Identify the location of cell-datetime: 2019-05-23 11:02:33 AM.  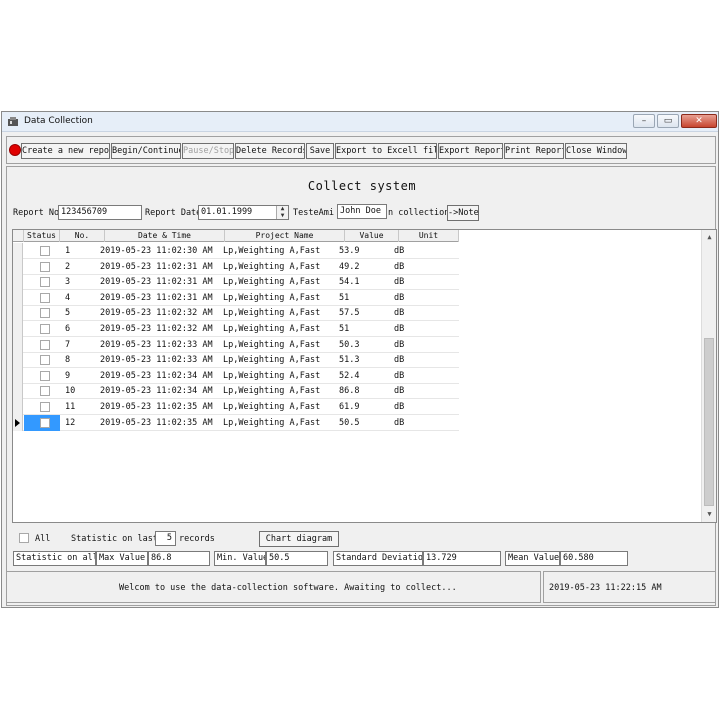
(156, 344).